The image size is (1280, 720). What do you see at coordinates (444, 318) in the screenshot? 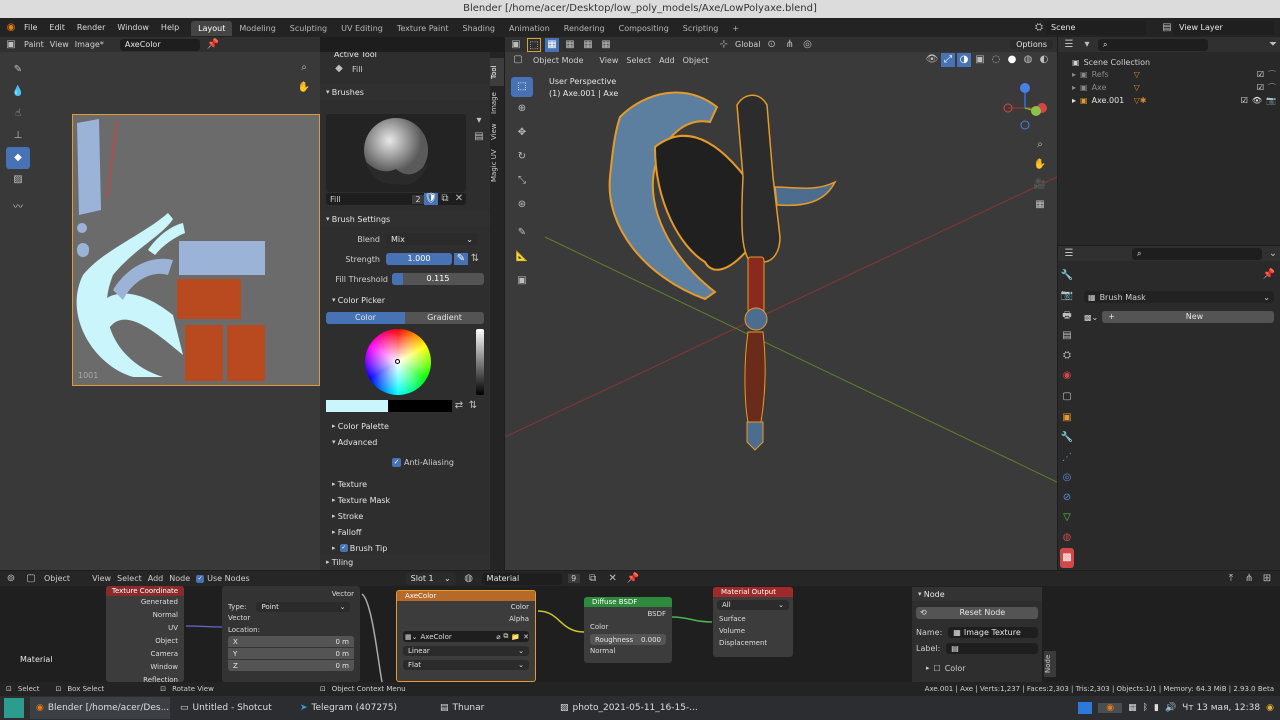
I see `gradient-tab: Gradient` at bounding box center [444, 318].